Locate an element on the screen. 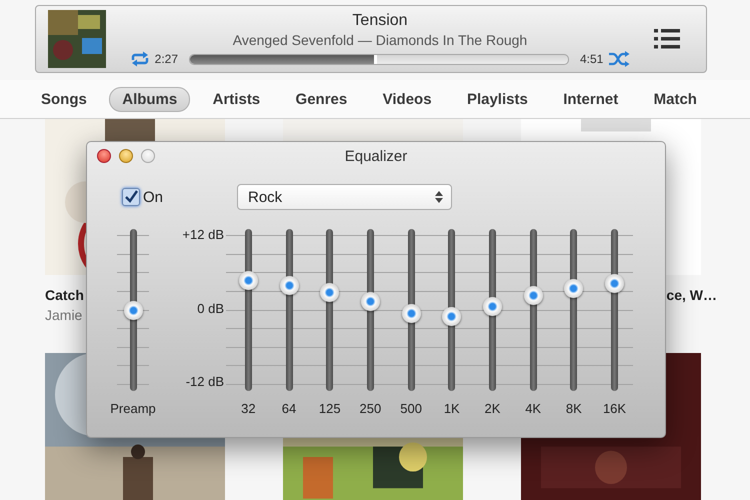 The image size is (750, 500). tab: Songs is located at coordinates (64, 99).